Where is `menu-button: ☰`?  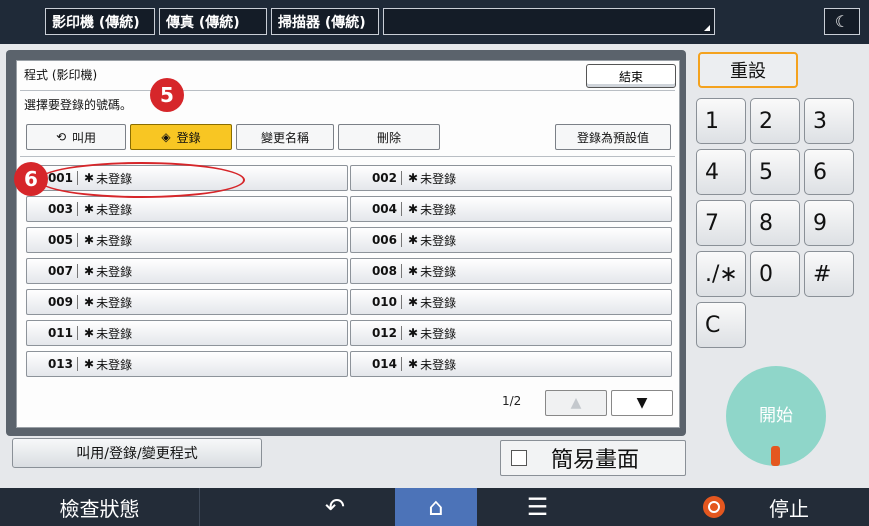 menu-button: ☰ is located at coordinates (537, 507).